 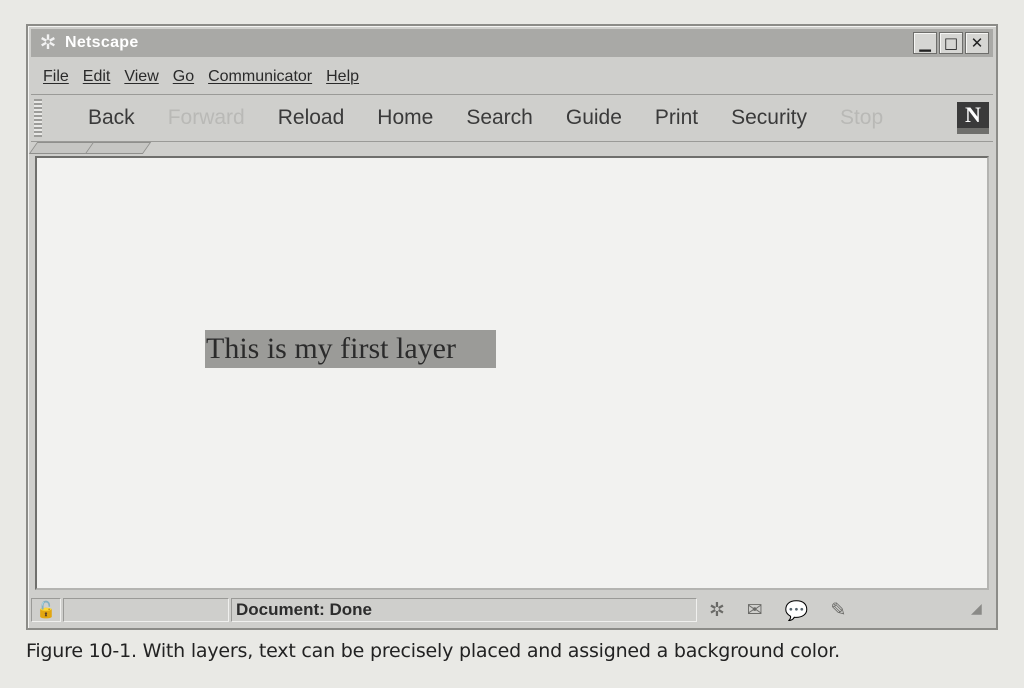 What do you see at coordinates (58, 77) in the screenshot?
I see `menu-file: File` at bounding box center [58, 77].